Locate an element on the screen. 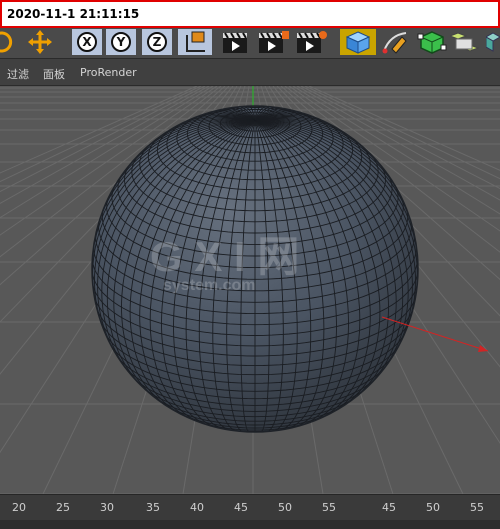  array-icon is located at coordinates (465, 42).